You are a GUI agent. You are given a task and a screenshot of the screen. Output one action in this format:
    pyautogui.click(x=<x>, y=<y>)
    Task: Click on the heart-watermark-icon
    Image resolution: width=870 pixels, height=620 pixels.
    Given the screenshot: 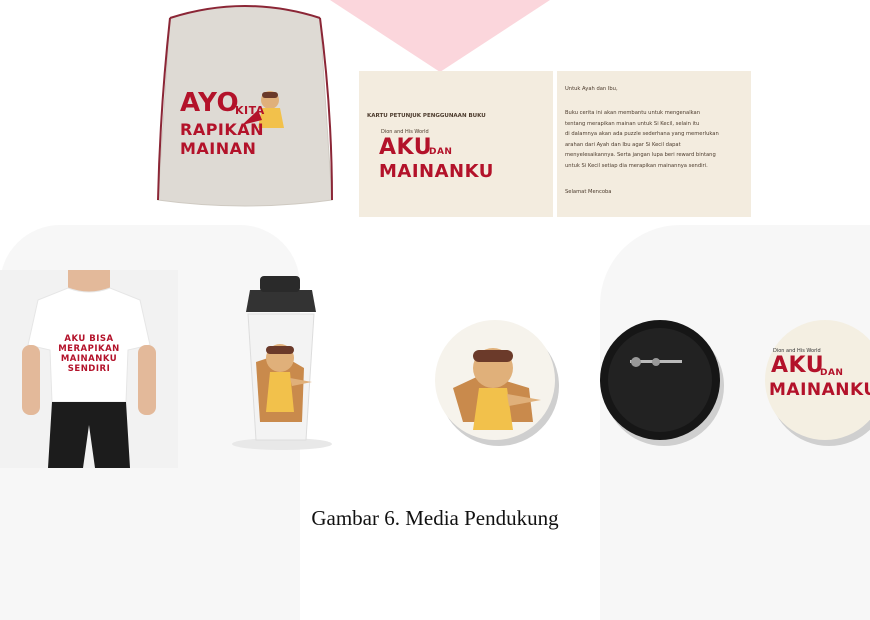 What is the action you would take?
    pyautogui.click(x=440, y=36)
    